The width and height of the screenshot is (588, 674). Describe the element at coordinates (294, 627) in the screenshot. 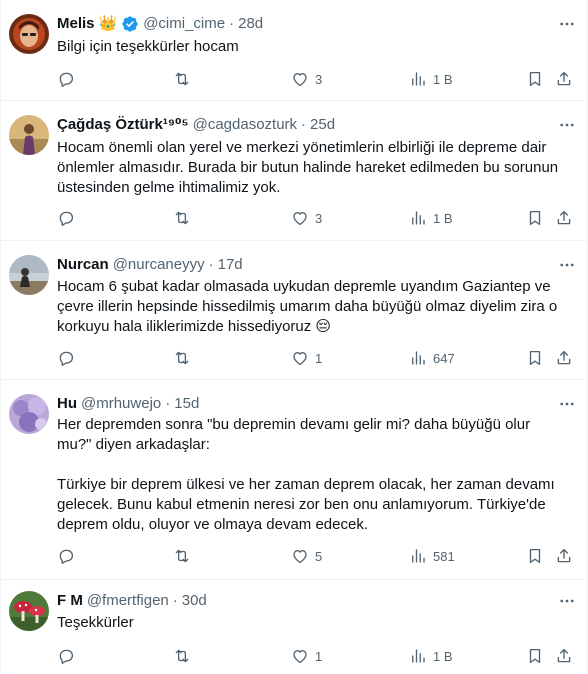

I see `tweet: F M @fmertfigen · 30d Teşekkürler 1 1 B` at that location.